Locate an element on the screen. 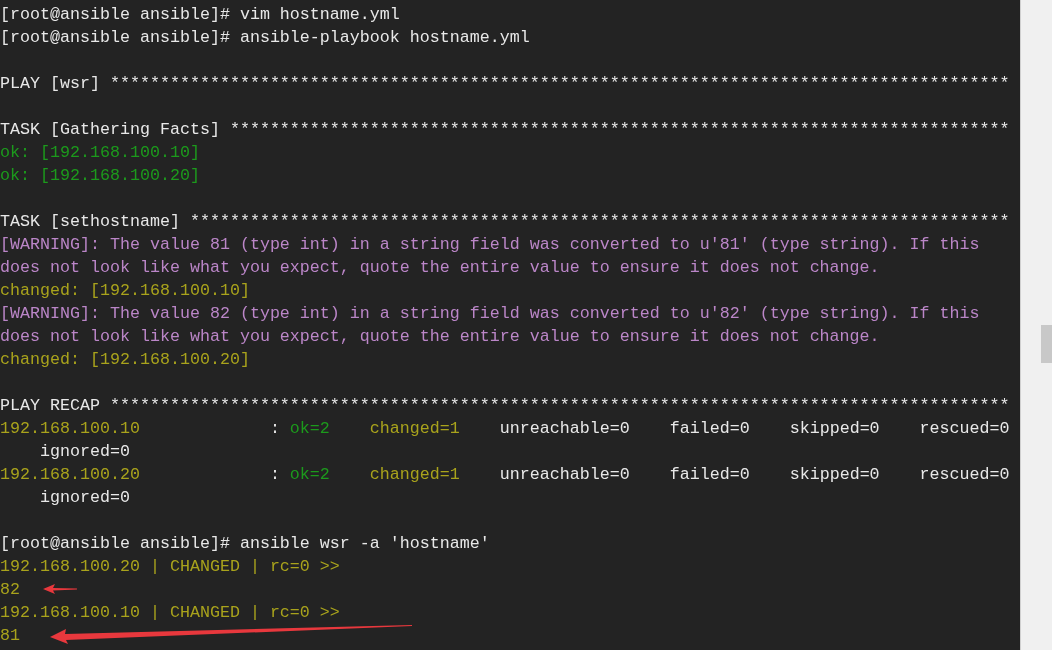  terminal-text: PLAY [wsr] ****************************************************************************************** is located at coordinates (505, 83).